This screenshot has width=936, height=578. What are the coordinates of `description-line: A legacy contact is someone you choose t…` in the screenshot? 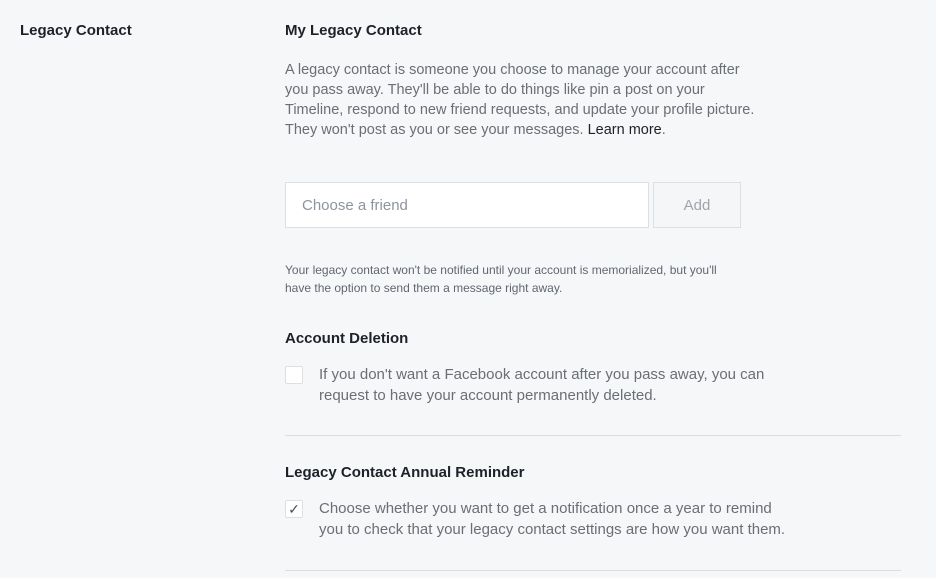 It's located at (512, 70).